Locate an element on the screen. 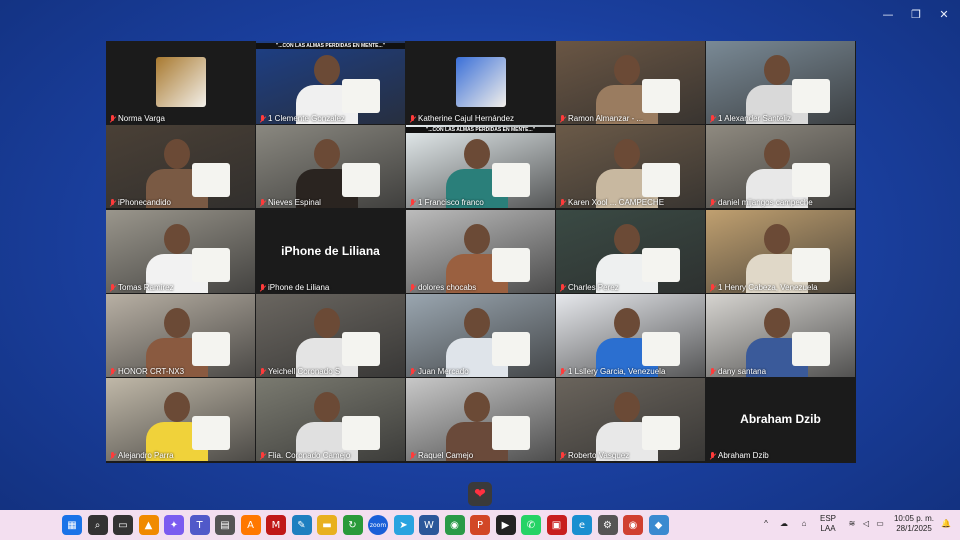  restore-button: ❐ is located at coordinates (916, 14).